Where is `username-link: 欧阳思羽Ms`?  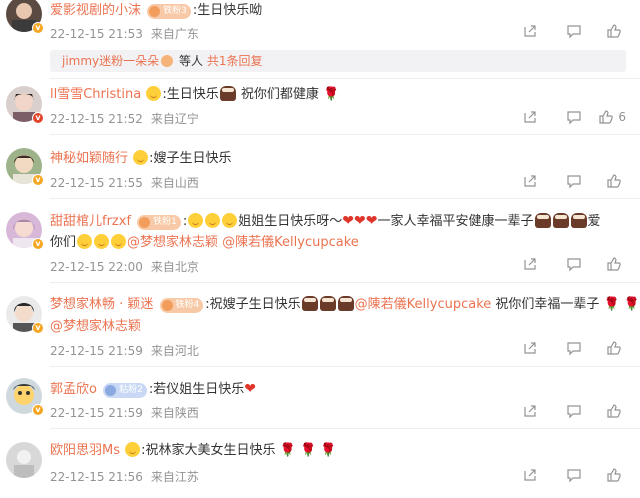 username-link: 欧阳思羽Ms is located at coordinates (85, 450).